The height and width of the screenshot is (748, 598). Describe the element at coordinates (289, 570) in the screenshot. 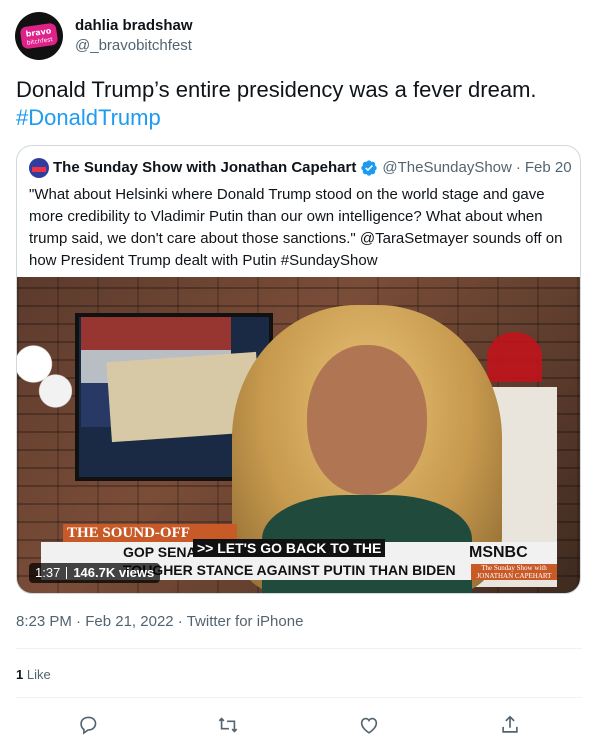

I see `headline-line-2: TOUGHER STANCE AGAINST PUTIN THAN BIDEN` at that location.